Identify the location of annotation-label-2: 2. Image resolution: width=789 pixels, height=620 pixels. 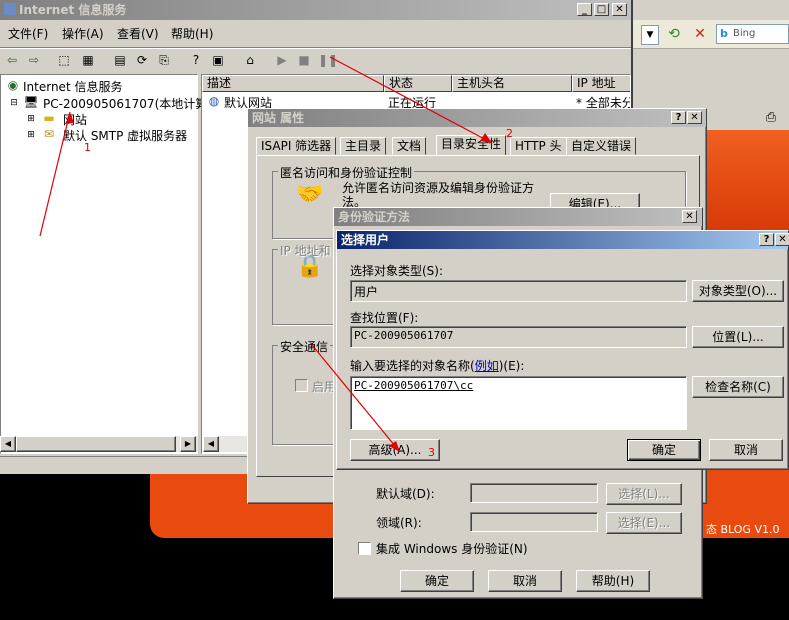
(509, 133).